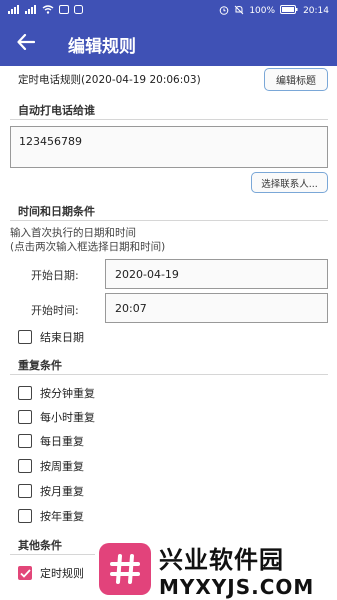 The width and height of the screenshot is (337, 600). I want to click on repeat-option: 按周重复, so click(51, 466).